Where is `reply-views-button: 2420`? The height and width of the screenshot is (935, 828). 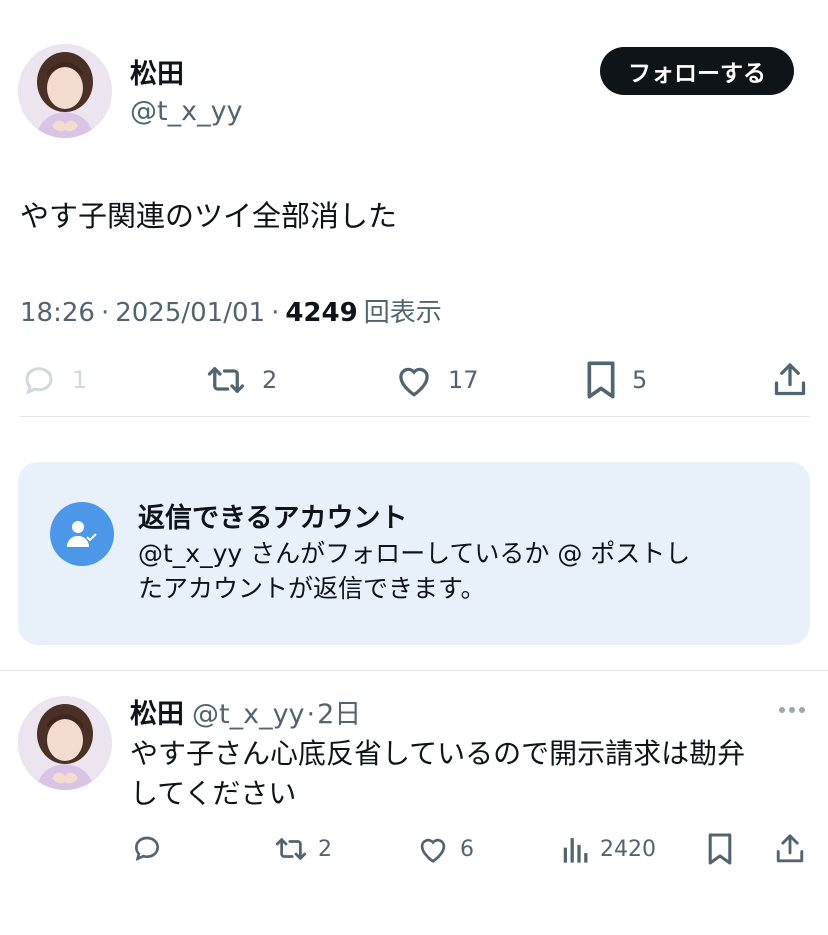
reply-views-button: 2420 is located at coordinates (609, 849).